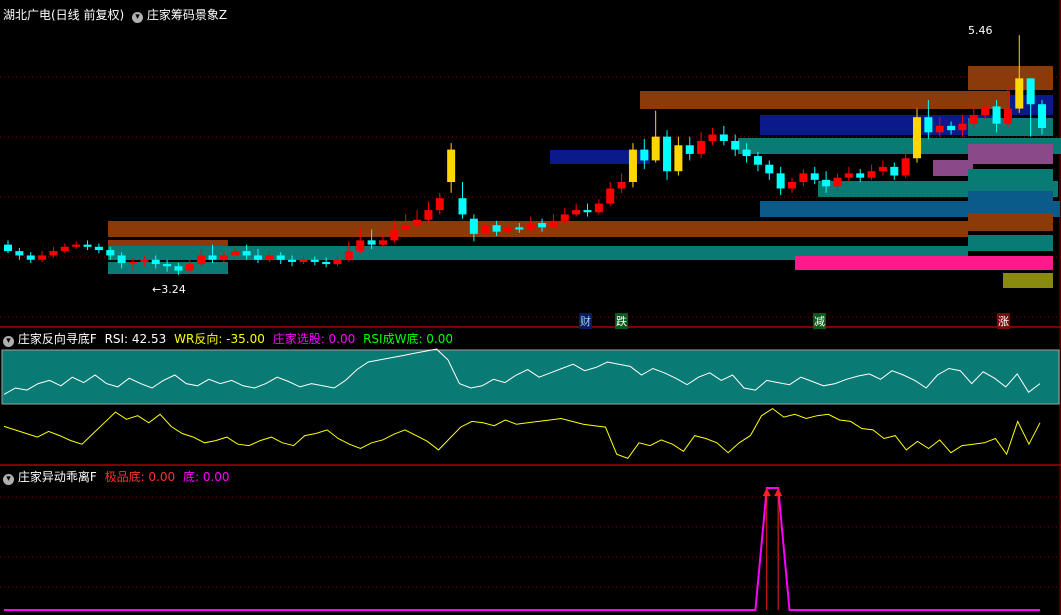 The height and width of the screenshot is (615, 1061). I want to click on wr-line, so click(522, 433).